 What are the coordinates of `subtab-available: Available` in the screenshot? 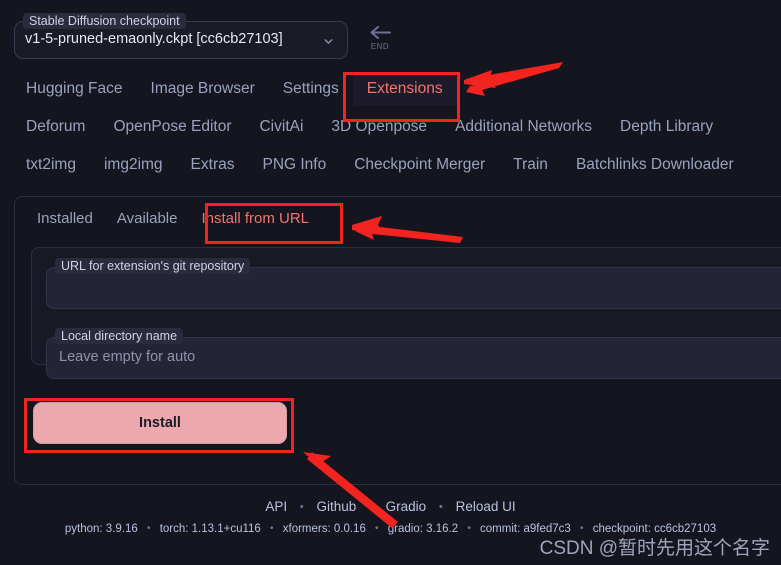 It's located at (147, 218).